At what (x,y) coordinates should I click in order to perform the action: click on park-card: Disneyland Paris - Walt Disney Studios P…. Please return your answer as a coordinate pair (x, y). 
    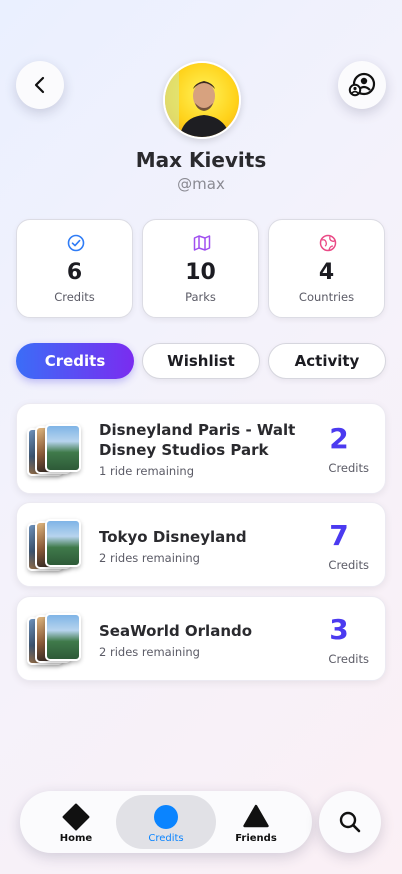
    Looking at the image, I should click on (201, 448).